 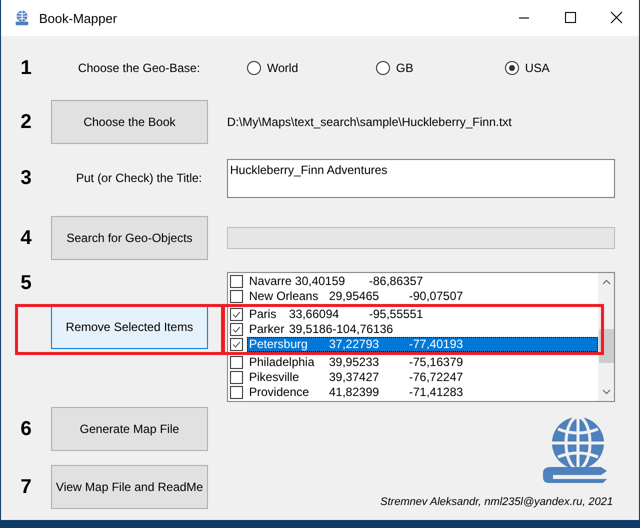 I want to click on step-number: 2, so click(x=26, y=122).